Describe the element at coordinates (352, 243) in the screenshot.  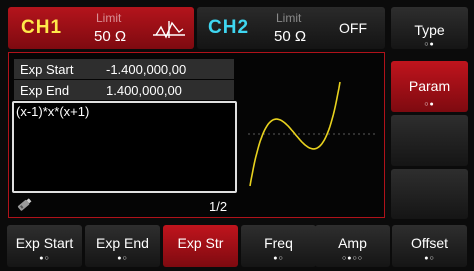
I see `softkey-label: Amp` at that location.